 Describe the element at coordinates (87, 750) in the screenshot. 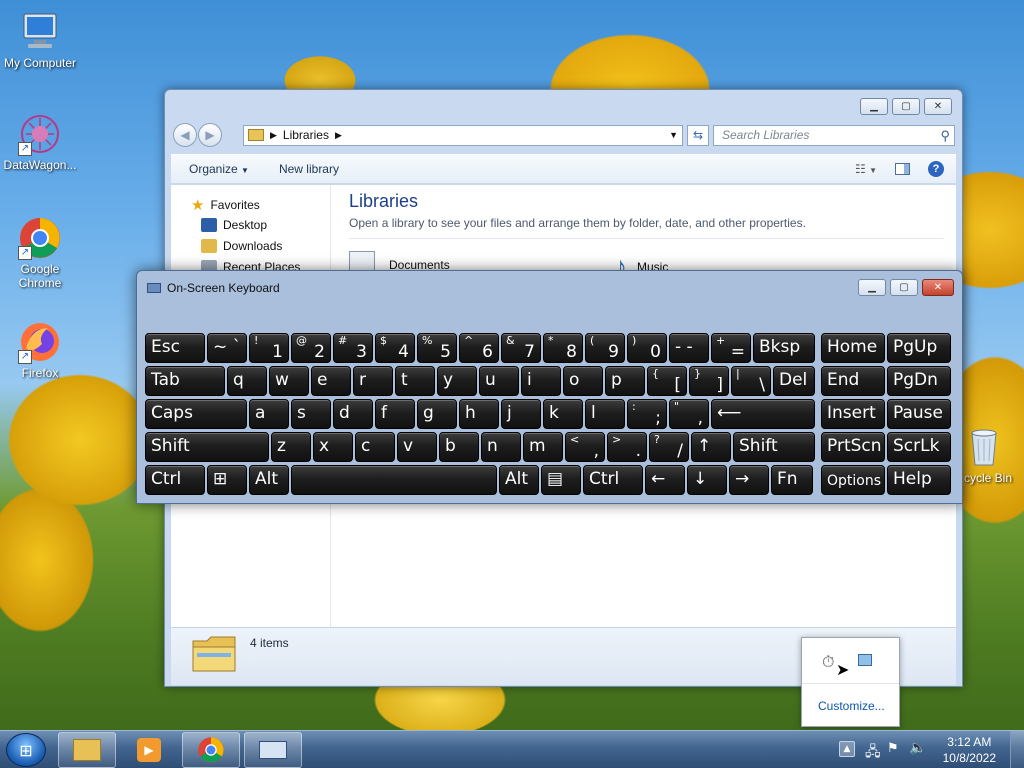

I see `taskbar-explorer` at that location.